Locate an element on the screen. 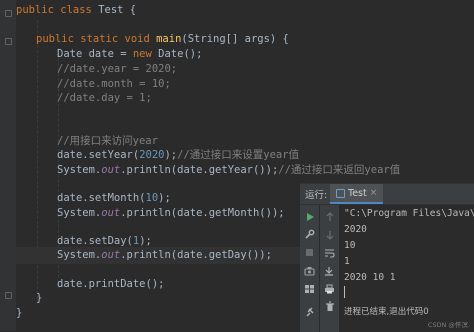 The image size is (474, 332). up-arrow-icon is located at coordinates (329, 216).